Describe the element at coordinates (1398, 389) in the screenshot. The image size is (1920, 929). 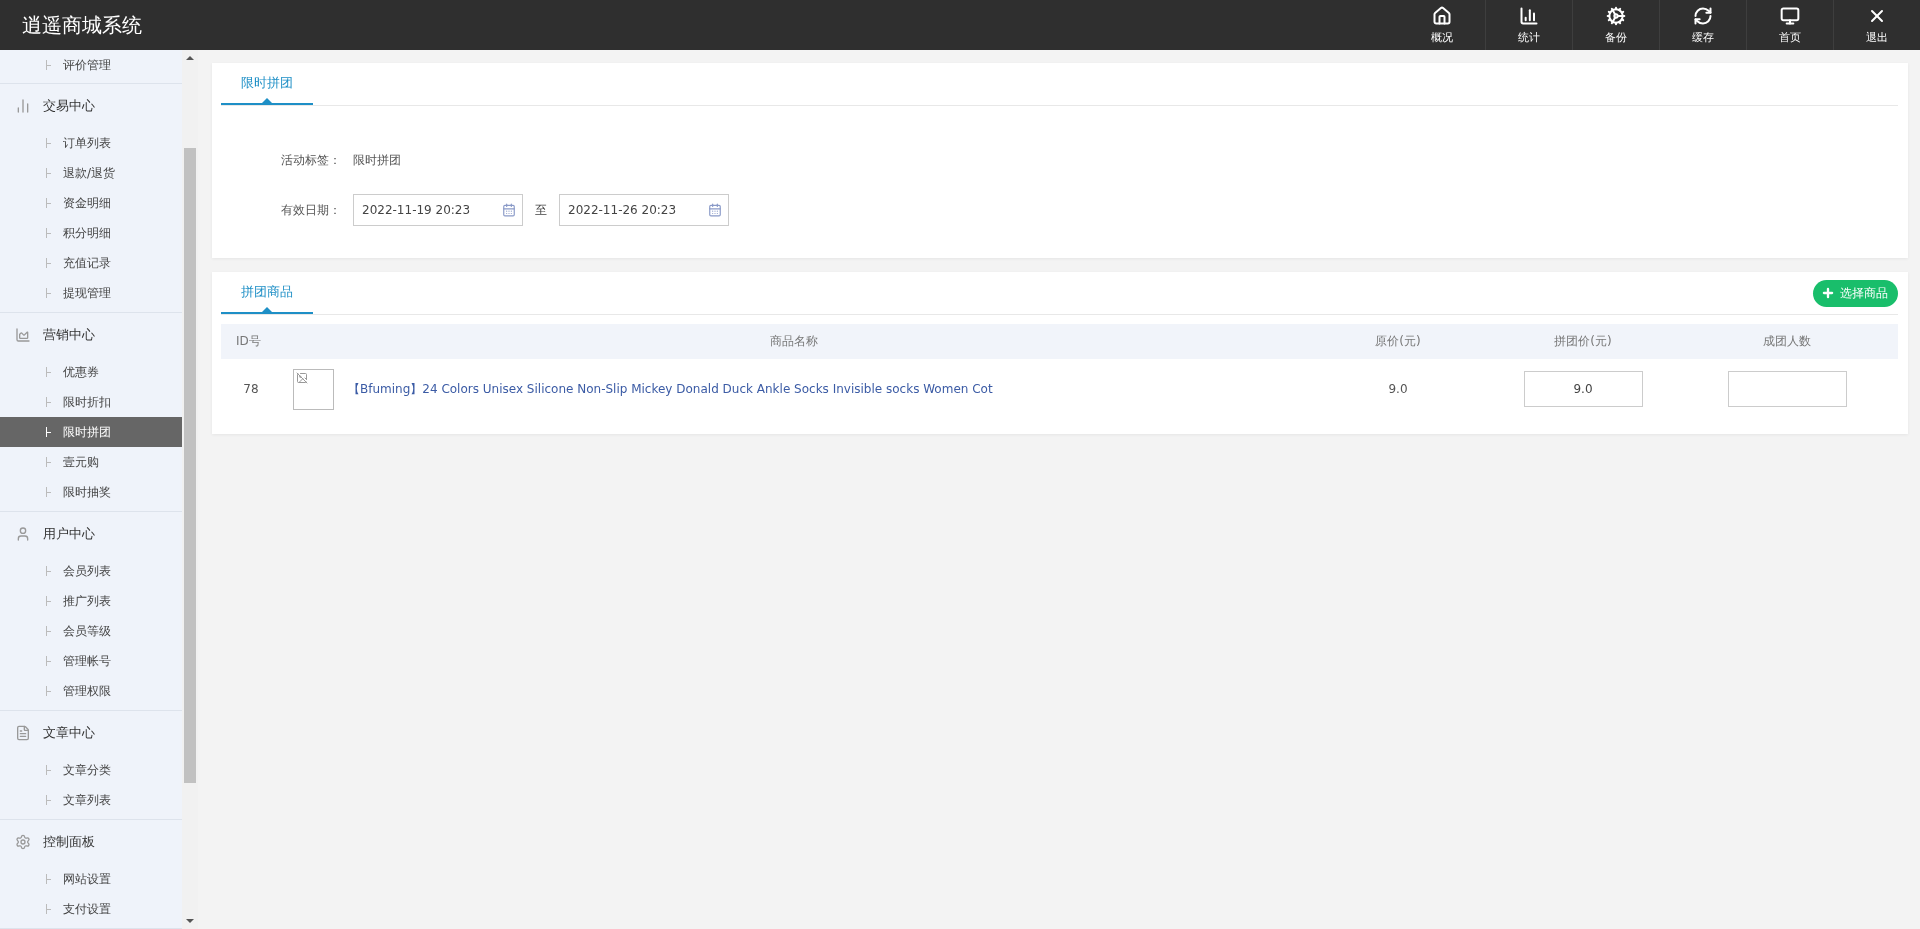
I see `table-cell-text: 9.0` at that location.